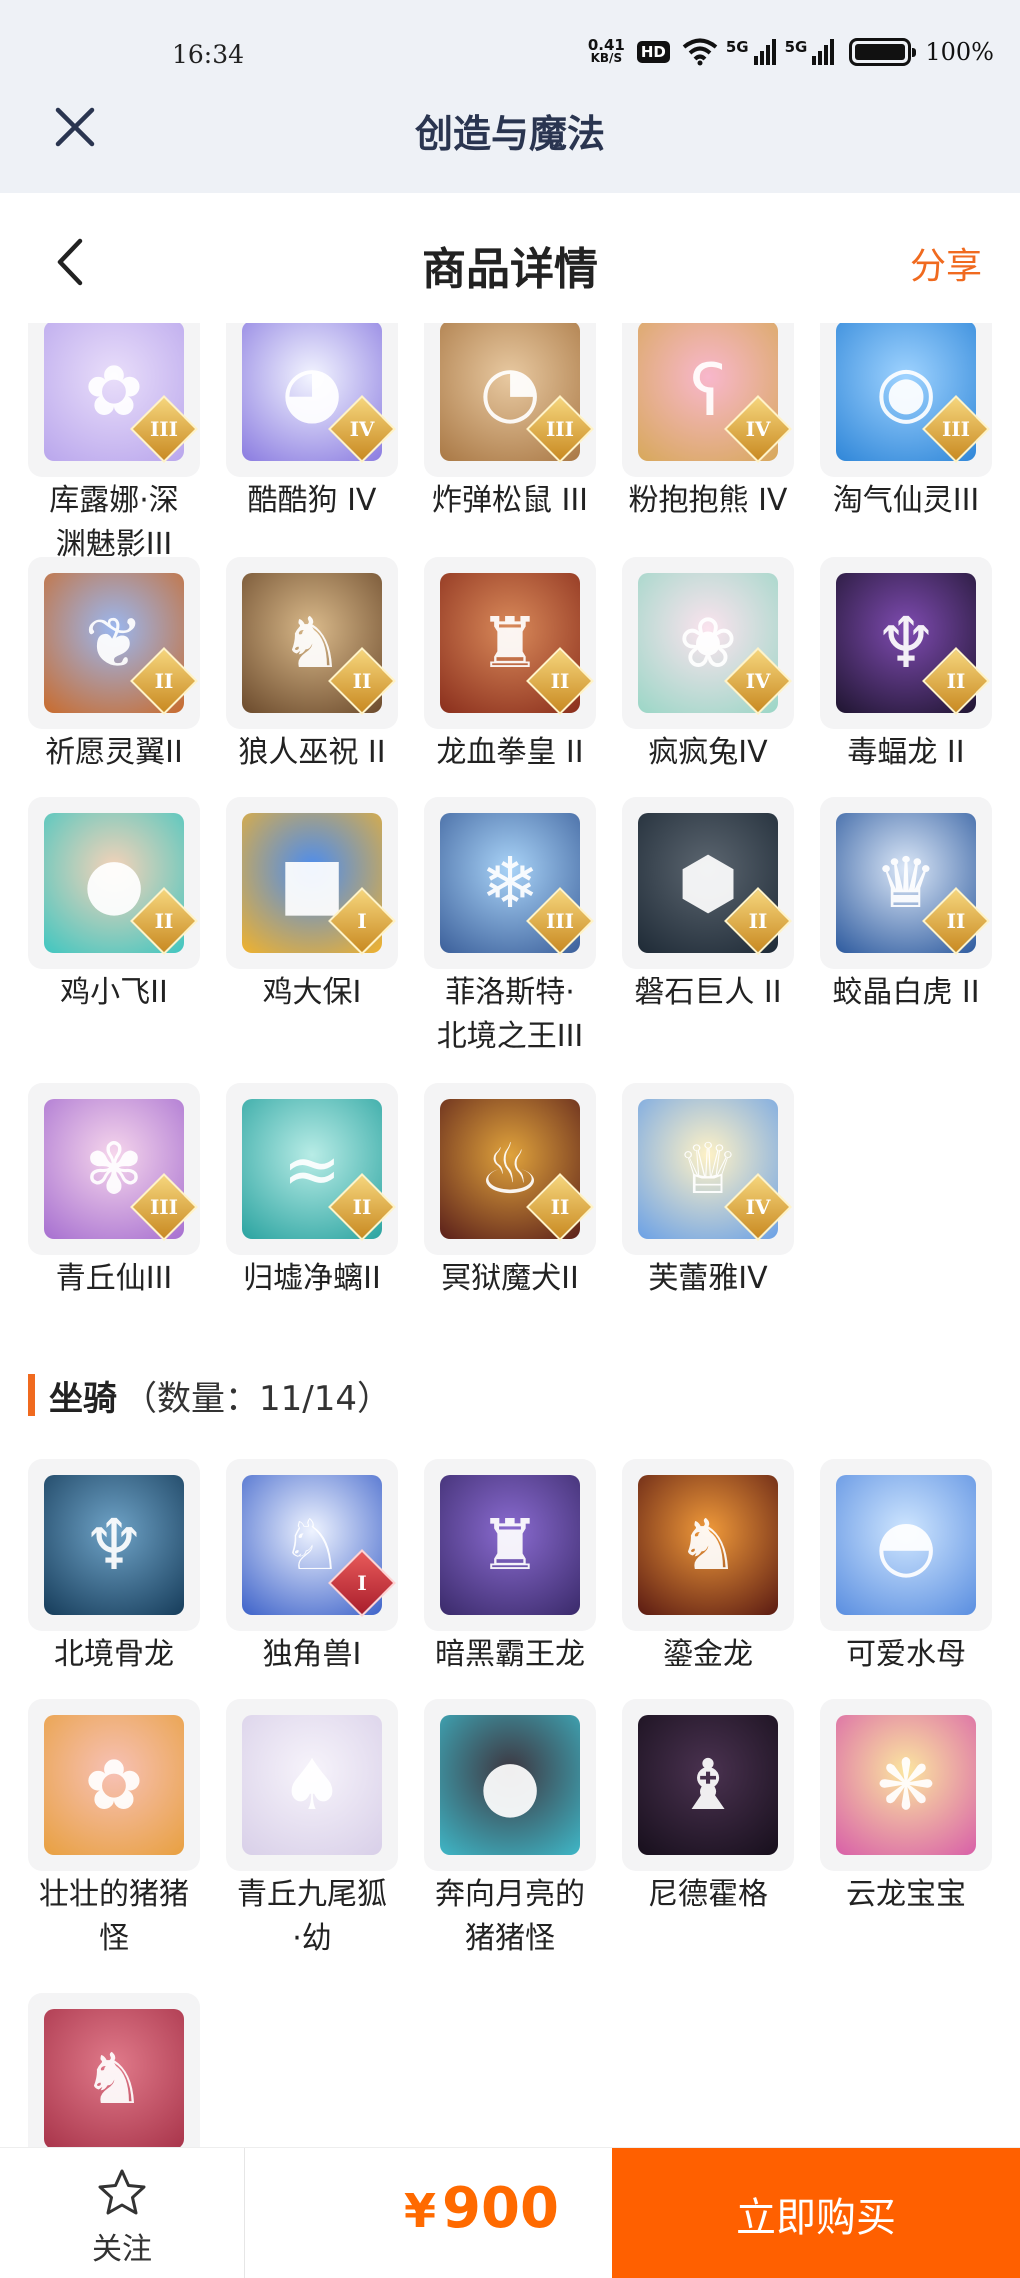 The image size is (1020, 2278). What do you see at coordinates (708, 400) in the screenshot?
I see `pet-thumbnail: ʕ IV` at bounding box center [708, 400].